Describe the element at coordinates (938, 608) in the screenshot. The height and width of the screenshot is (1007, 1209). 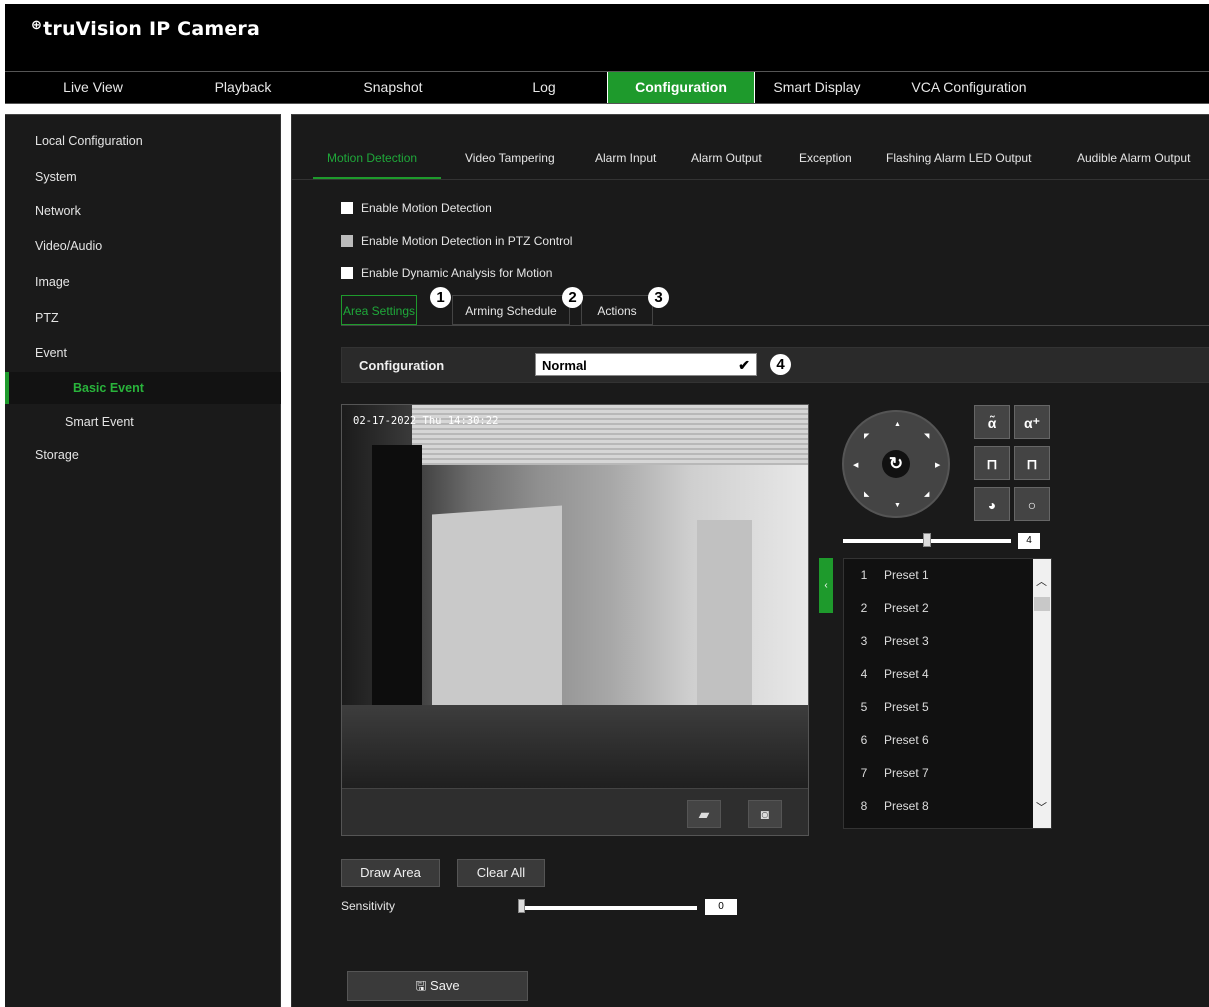
I see `list-item: 2 Preset 2` at that location.